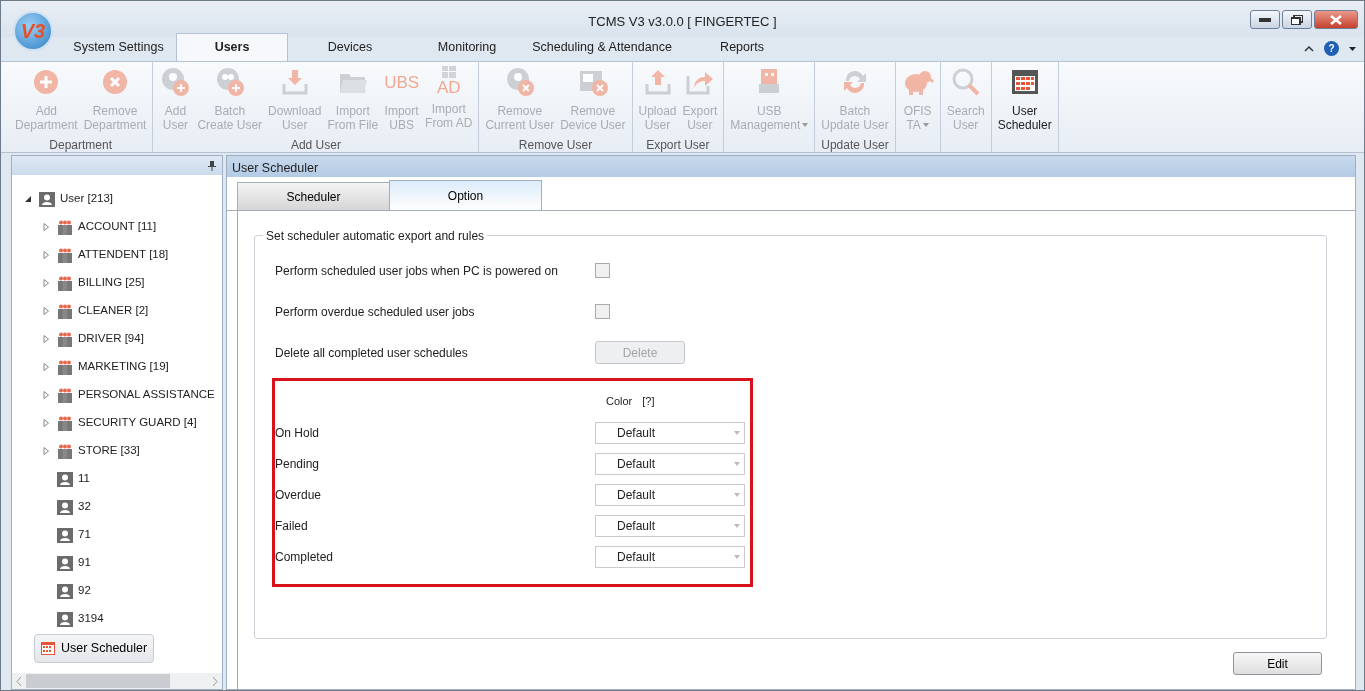  I want to click on tree-item: 91, so click(84, 563).